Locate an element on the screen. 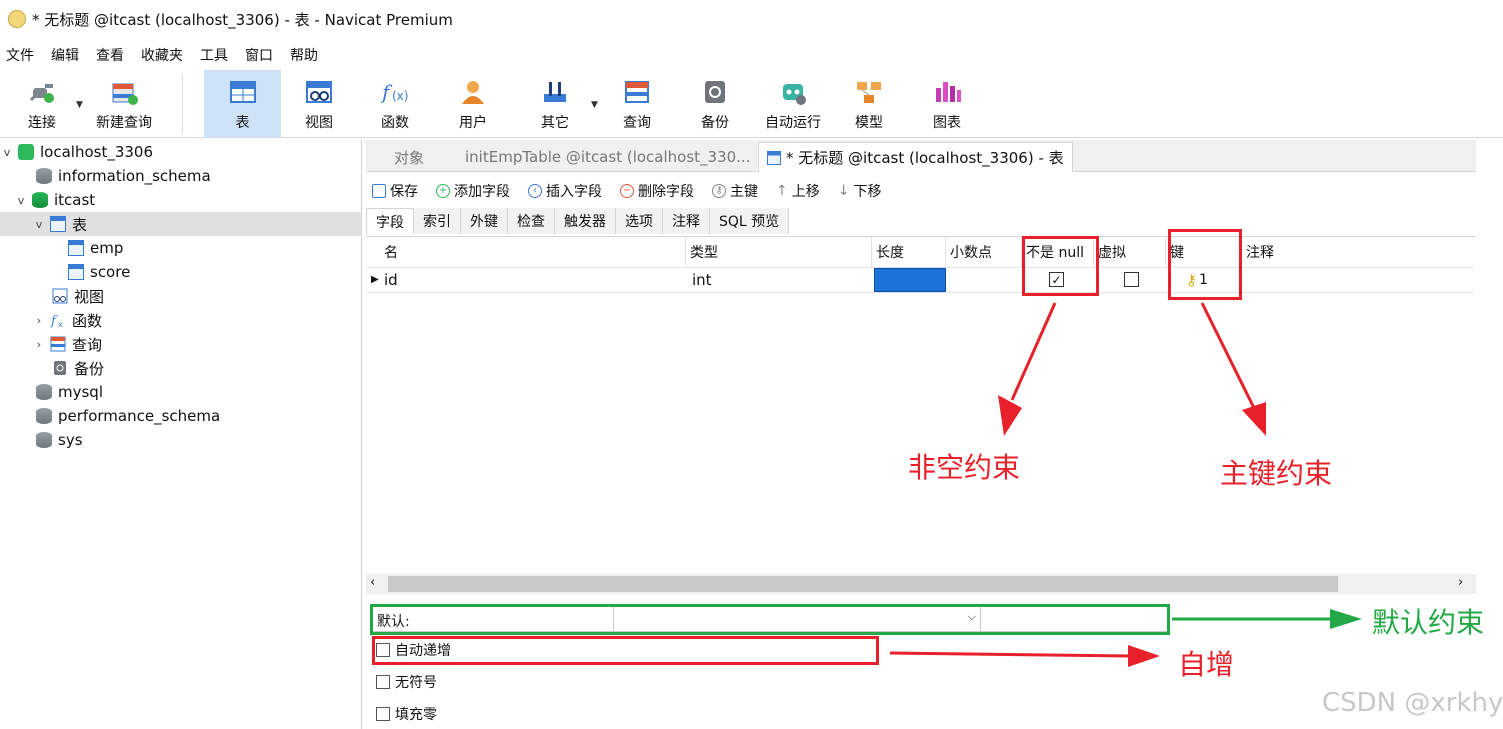 This screenshot has height=729, width=1503. virtual-checkbox is located at coordinates (1131, 279).